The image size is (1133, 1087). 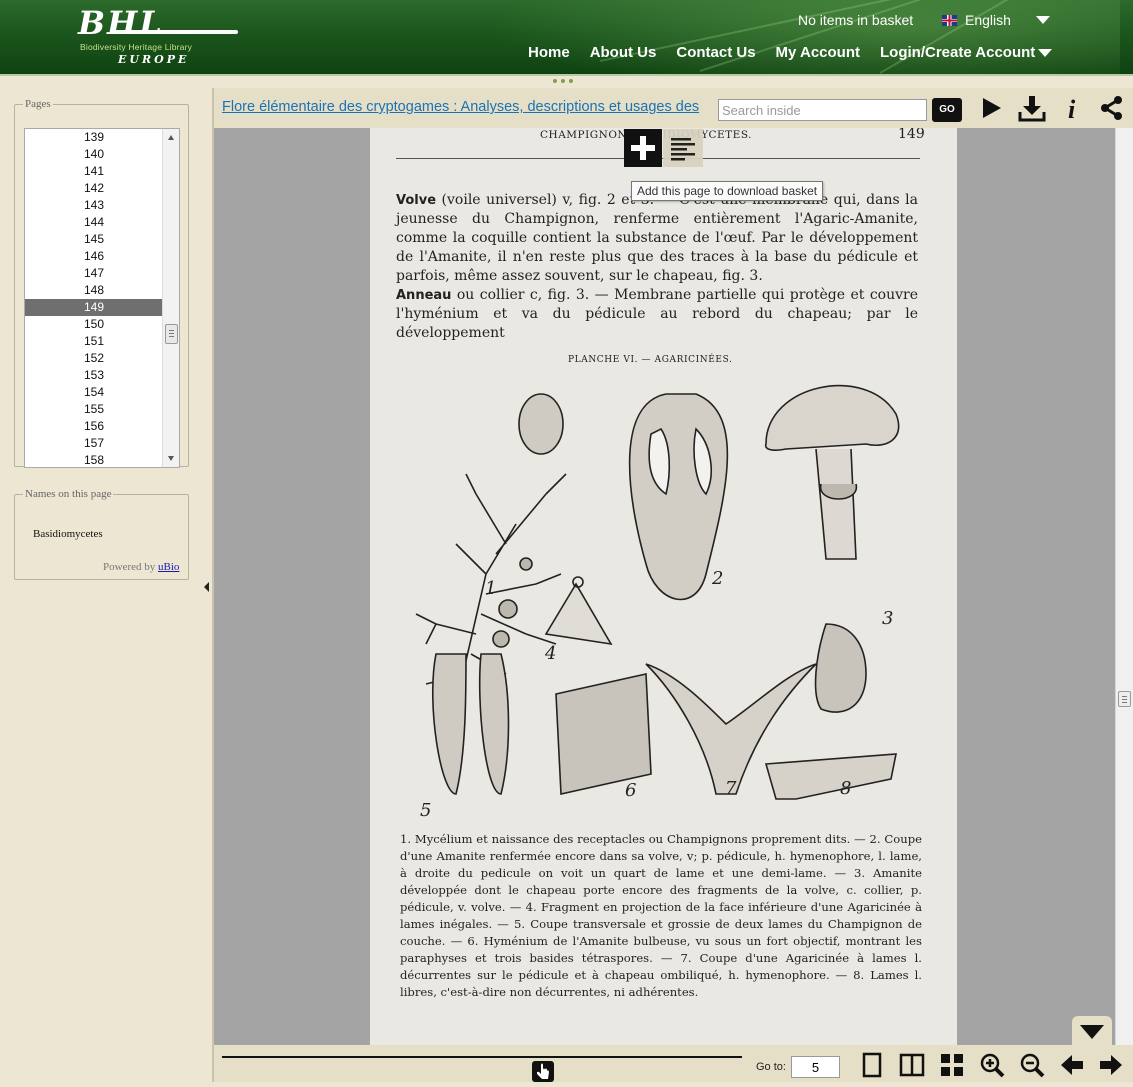 What do you see at coordinates (731, 788) in the screenshot?
I see `figure-number-label: 7` at bounding box center [731, 788].